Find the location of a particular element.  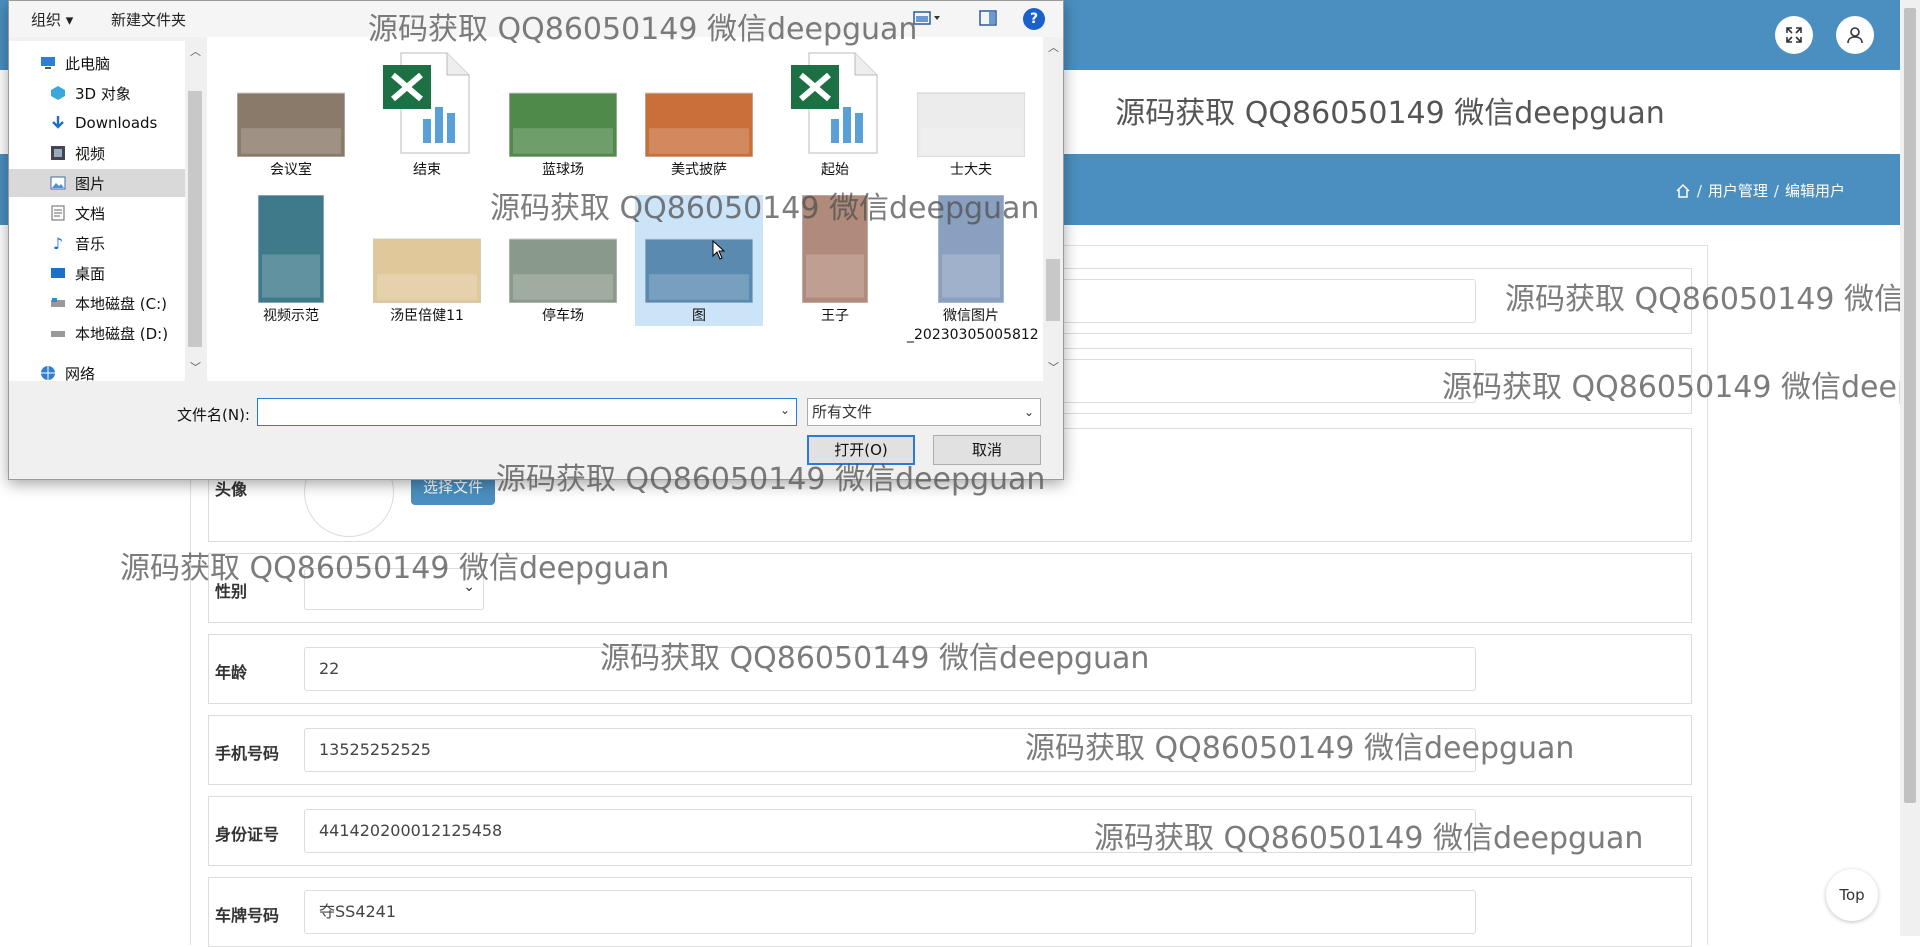

page-title: 源码获取 QQ86050149 微信deepguan is located at coordinates (1390, 113).